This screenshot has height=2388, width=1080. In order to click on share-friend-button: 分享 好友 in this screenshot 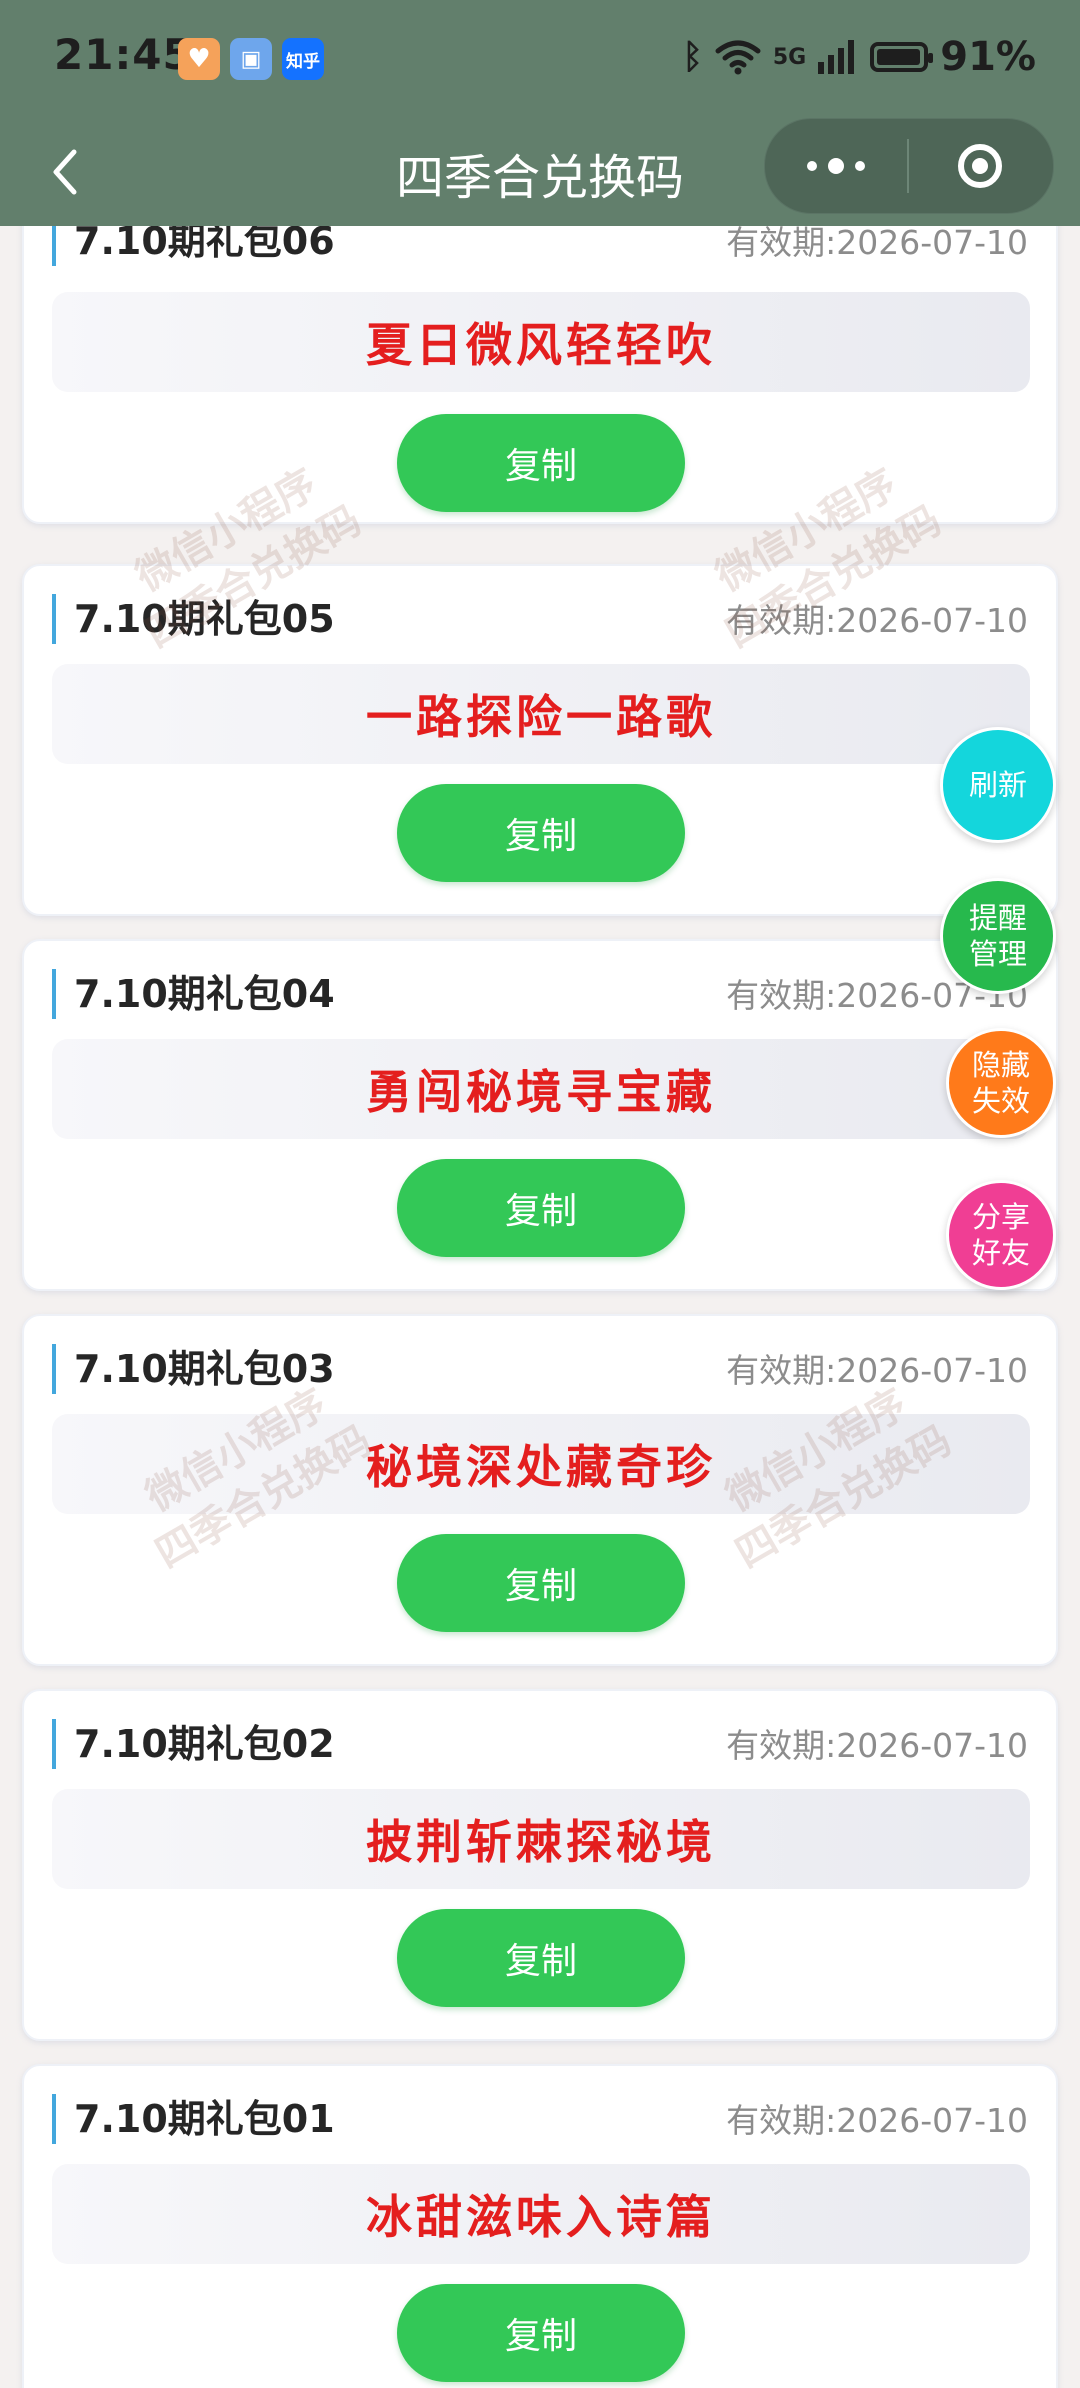, I will do `click(1001, 1235)`.